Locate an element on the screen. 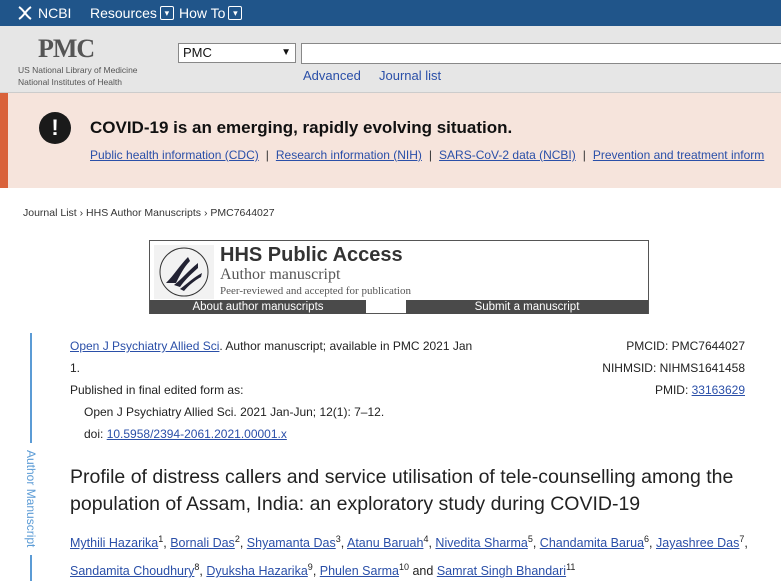  pmid-label: PMID: is located at coordinates (673, 390).